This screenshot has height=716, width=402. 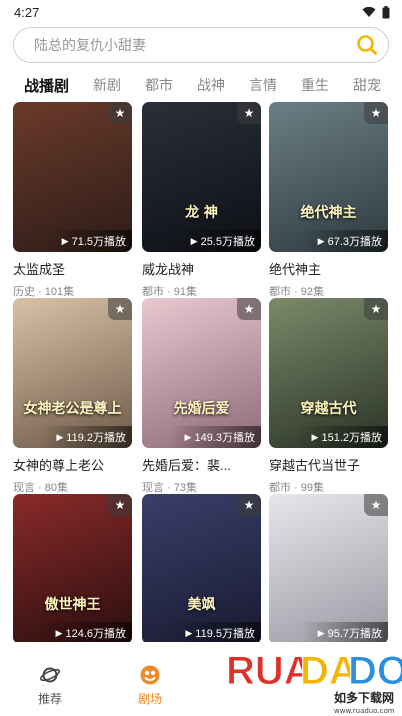 I want to click on tab-6: 甜宠, so click(x=367, y=85).